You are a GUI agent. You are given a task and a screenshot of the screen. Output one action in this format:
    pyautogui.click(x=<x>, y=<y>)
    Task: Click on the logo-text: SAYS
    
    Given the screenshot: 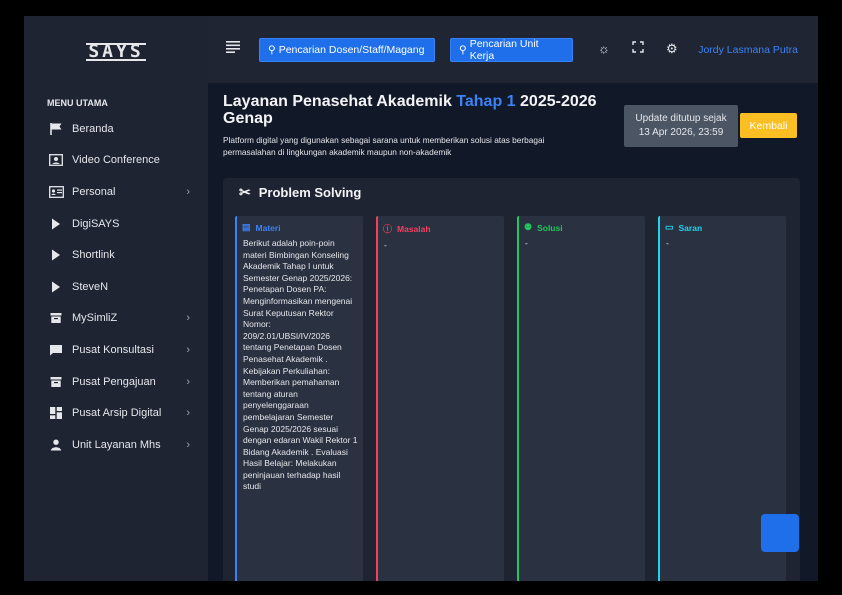 What is the action you would take?
    pyautogui.click(x=116, y=51)
    